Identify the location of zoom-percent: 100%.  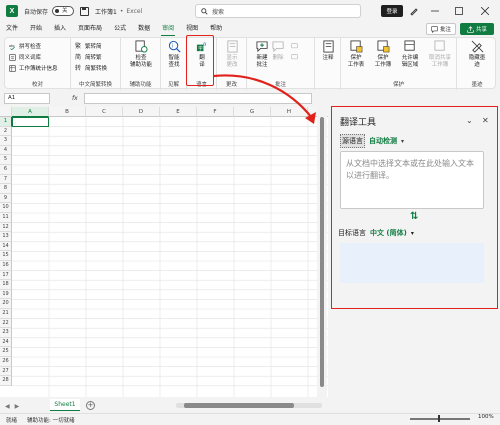
(486, 417).